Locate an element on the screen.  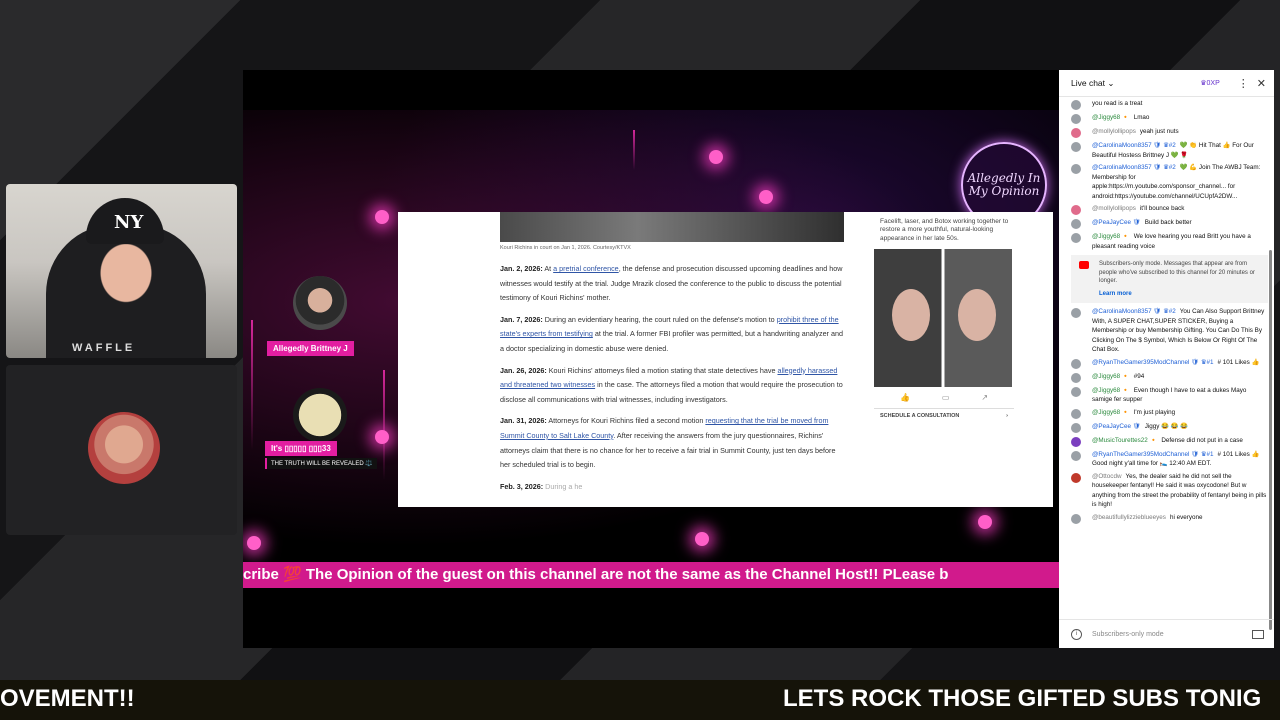
guest-name-tag: Allegedly Brittney J is located at coordinates (310, 348).